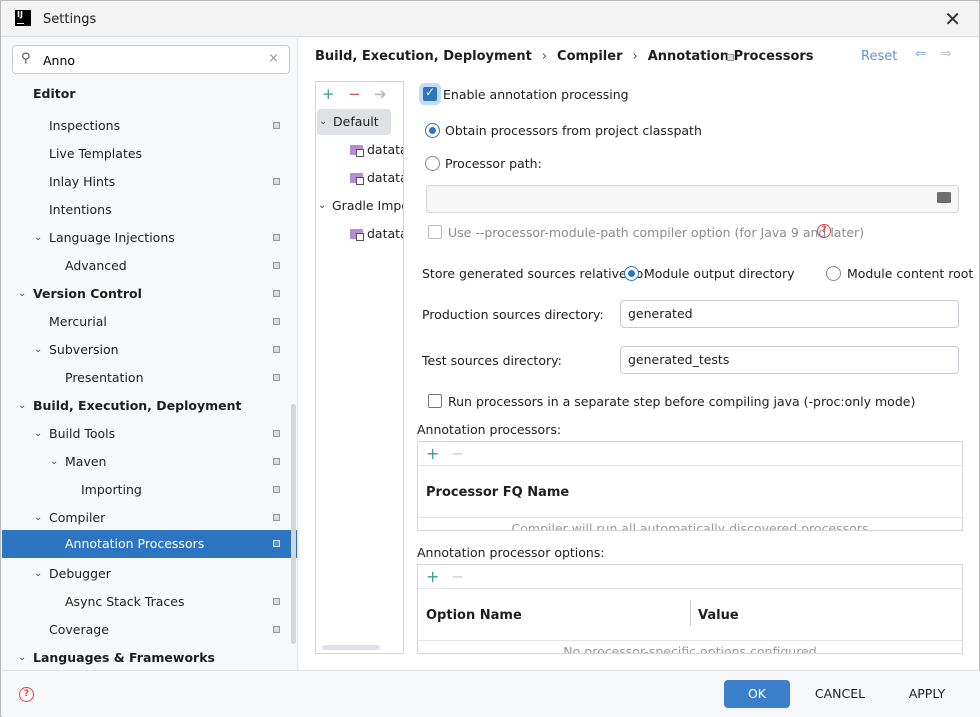  I want to click on tree-item-label: Inlay Hints, so click(82, 181).